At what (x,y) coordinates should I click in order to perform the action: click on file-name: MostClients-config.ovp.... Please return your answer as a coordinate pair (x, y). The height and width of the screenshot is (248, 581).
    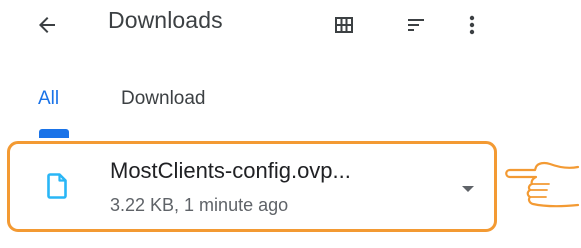
    Looking at the image, I should click on (230, 170).